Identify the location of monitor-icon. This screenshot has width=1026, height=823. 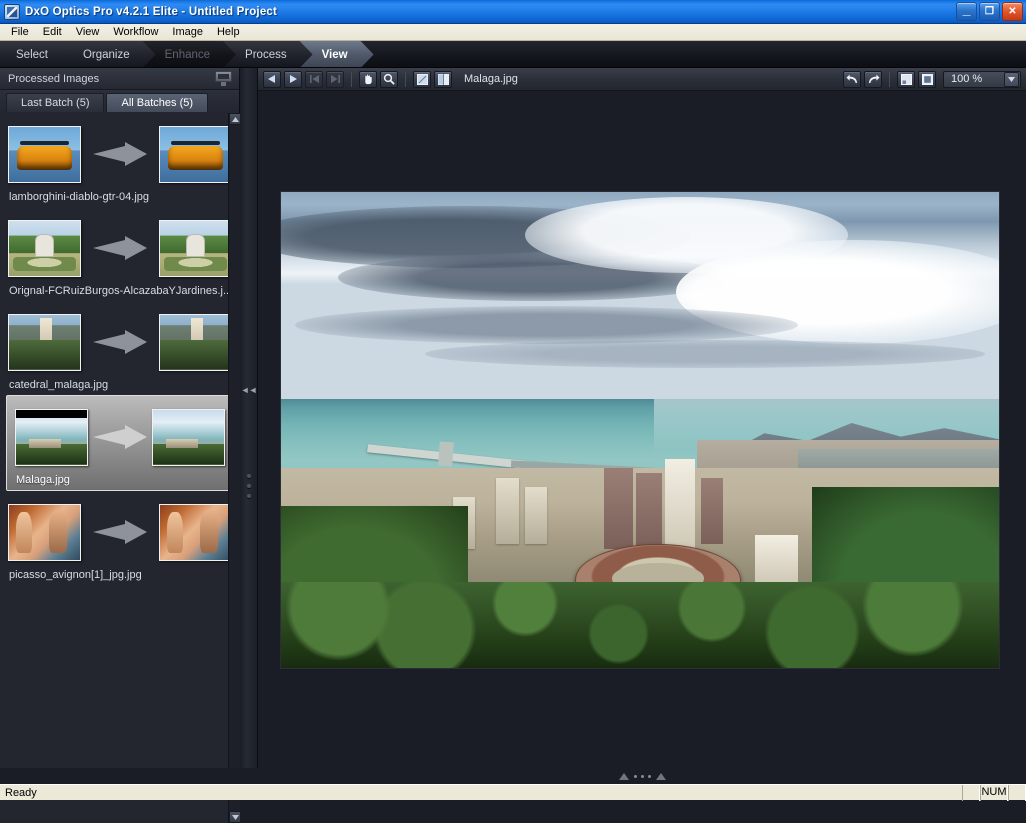
(223, 78).